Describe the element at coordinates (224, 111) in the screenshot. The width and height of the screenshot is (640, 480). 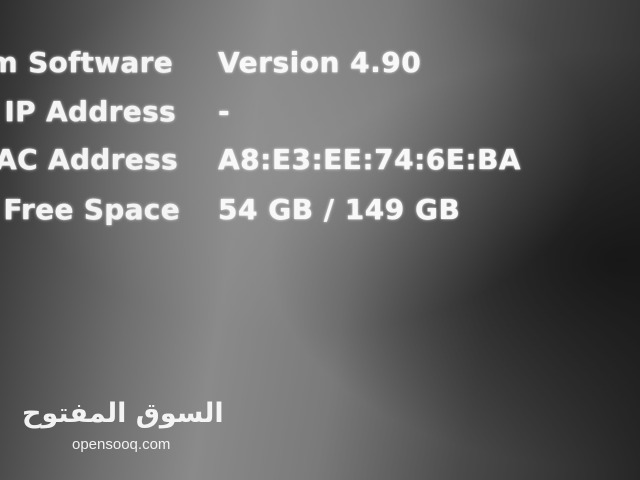
I see `ip-address-value: -` at that location.